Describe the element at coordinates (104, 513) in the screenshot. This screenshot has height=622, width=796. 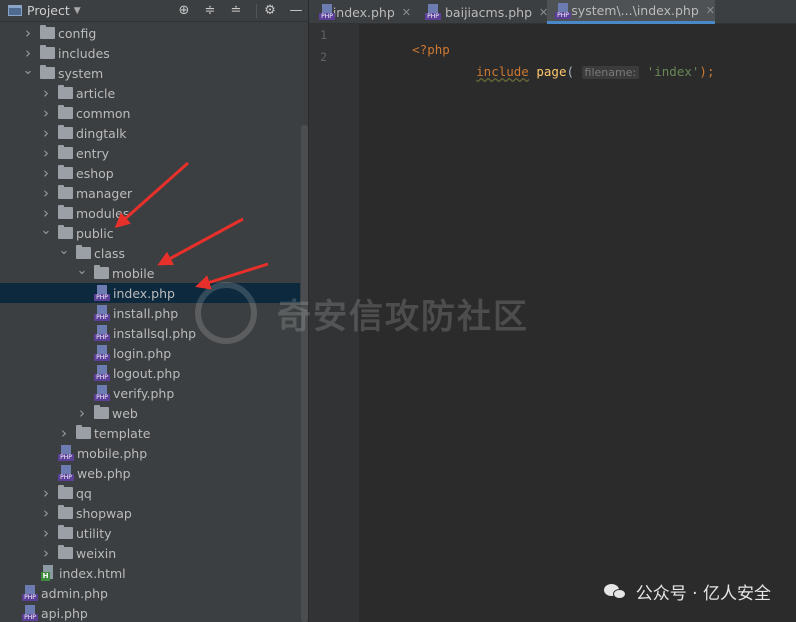
I see `tree-item-label: shopwap` at that location.